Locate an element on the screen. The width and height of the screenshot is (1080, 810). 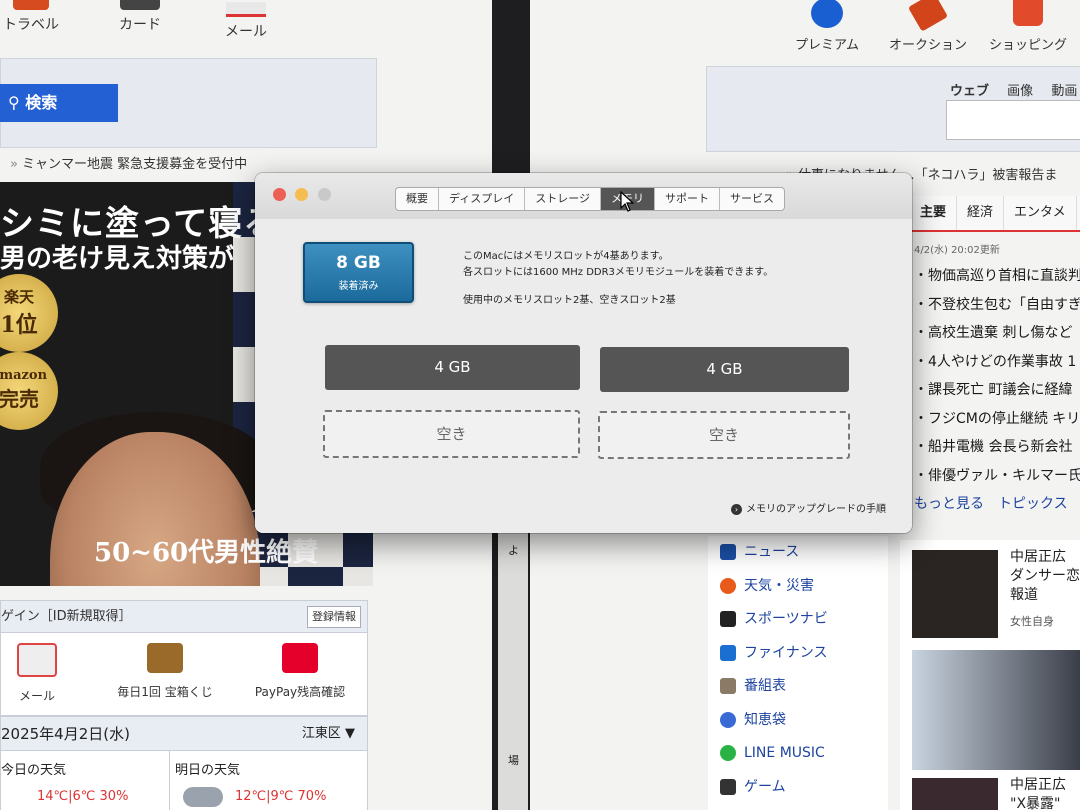
tab-overview: 概要 is located at coordinates (417, 199).